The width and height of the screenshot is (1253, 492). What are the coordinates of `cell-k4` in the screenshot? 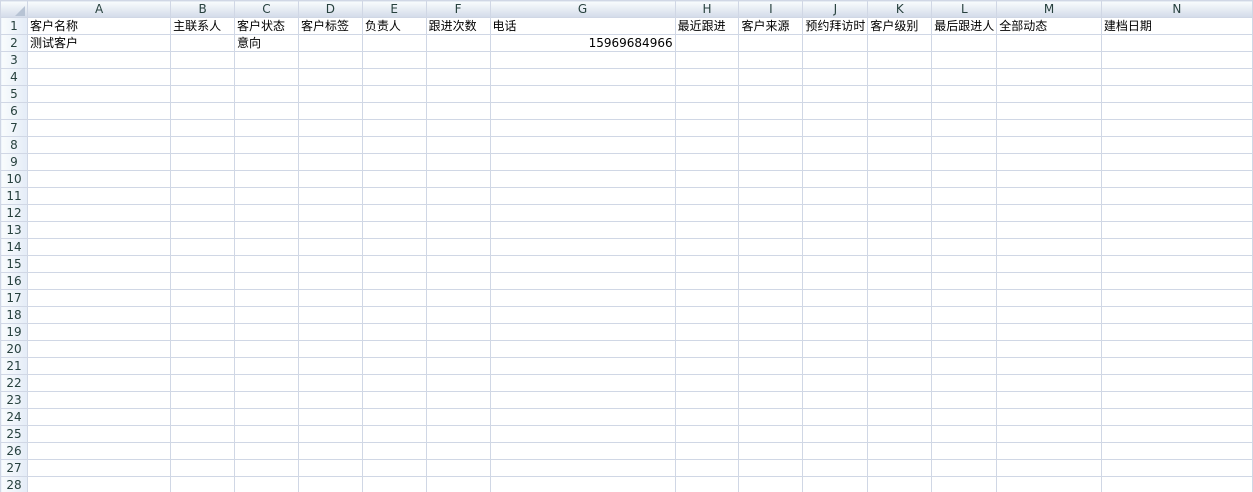 It's located at (900, 77).